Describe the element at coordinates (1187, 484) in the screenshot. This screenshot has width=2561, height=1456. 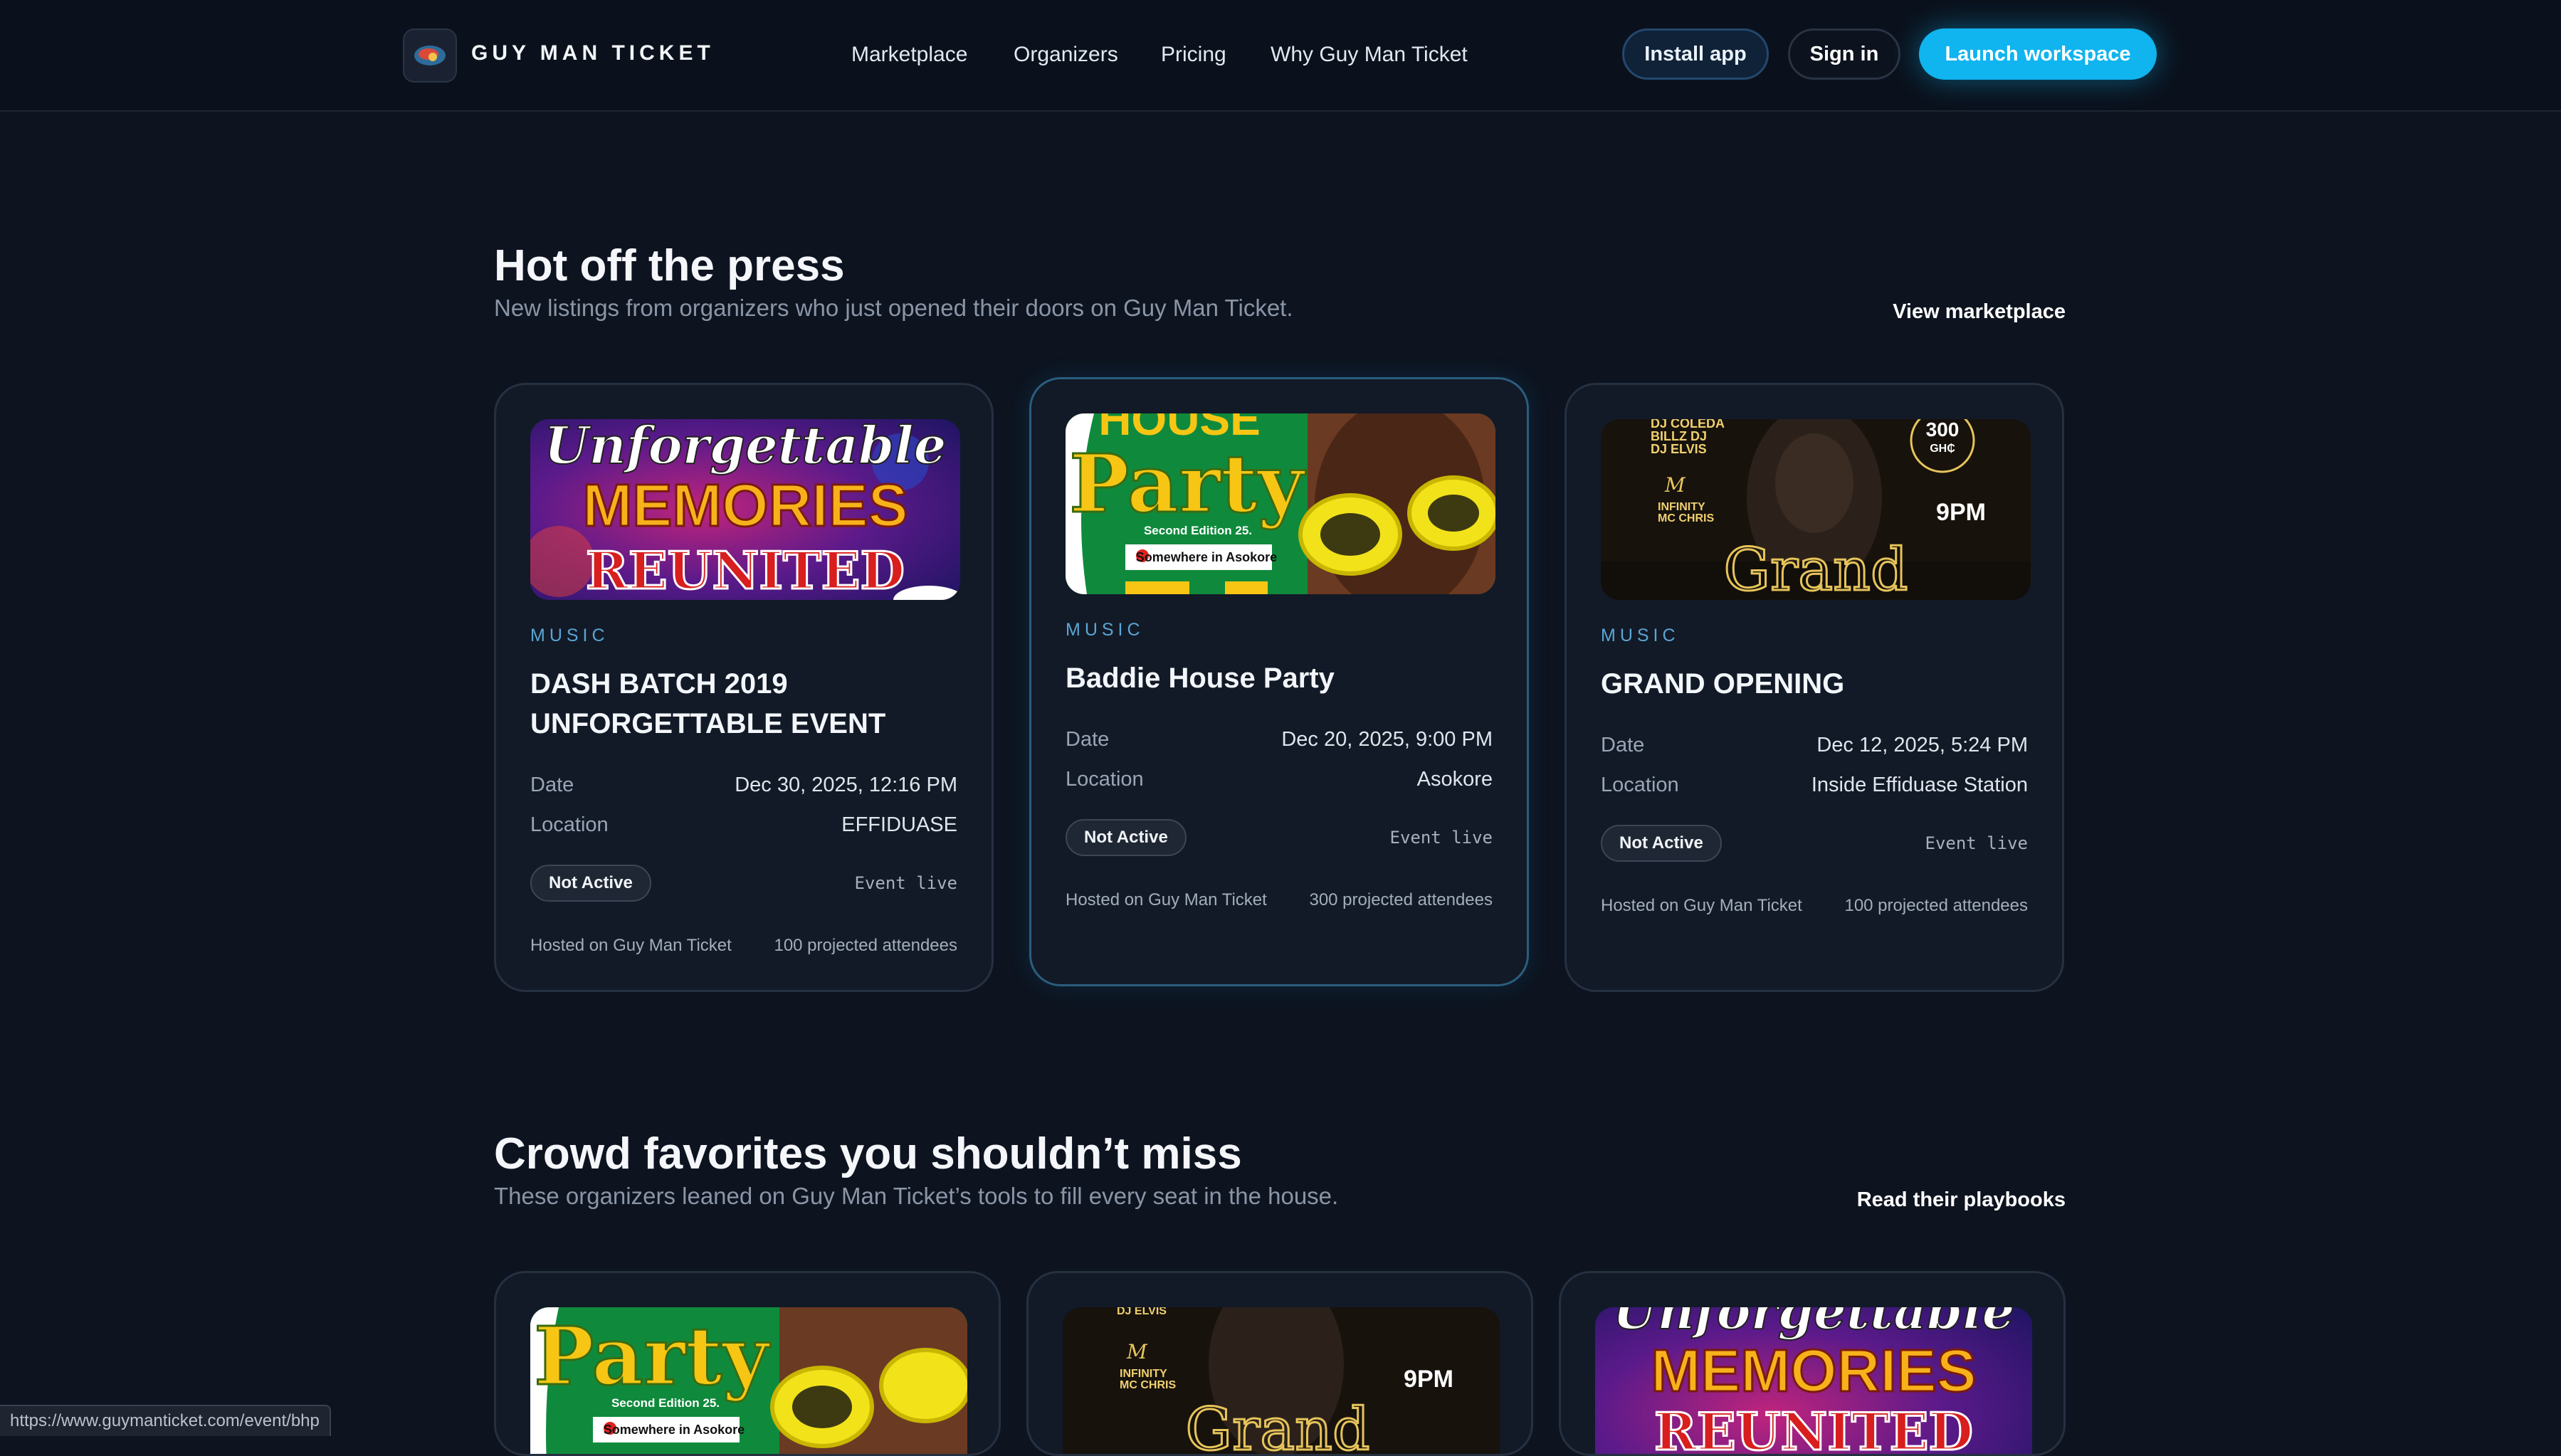
I see `poster-line2: Party` at that location.